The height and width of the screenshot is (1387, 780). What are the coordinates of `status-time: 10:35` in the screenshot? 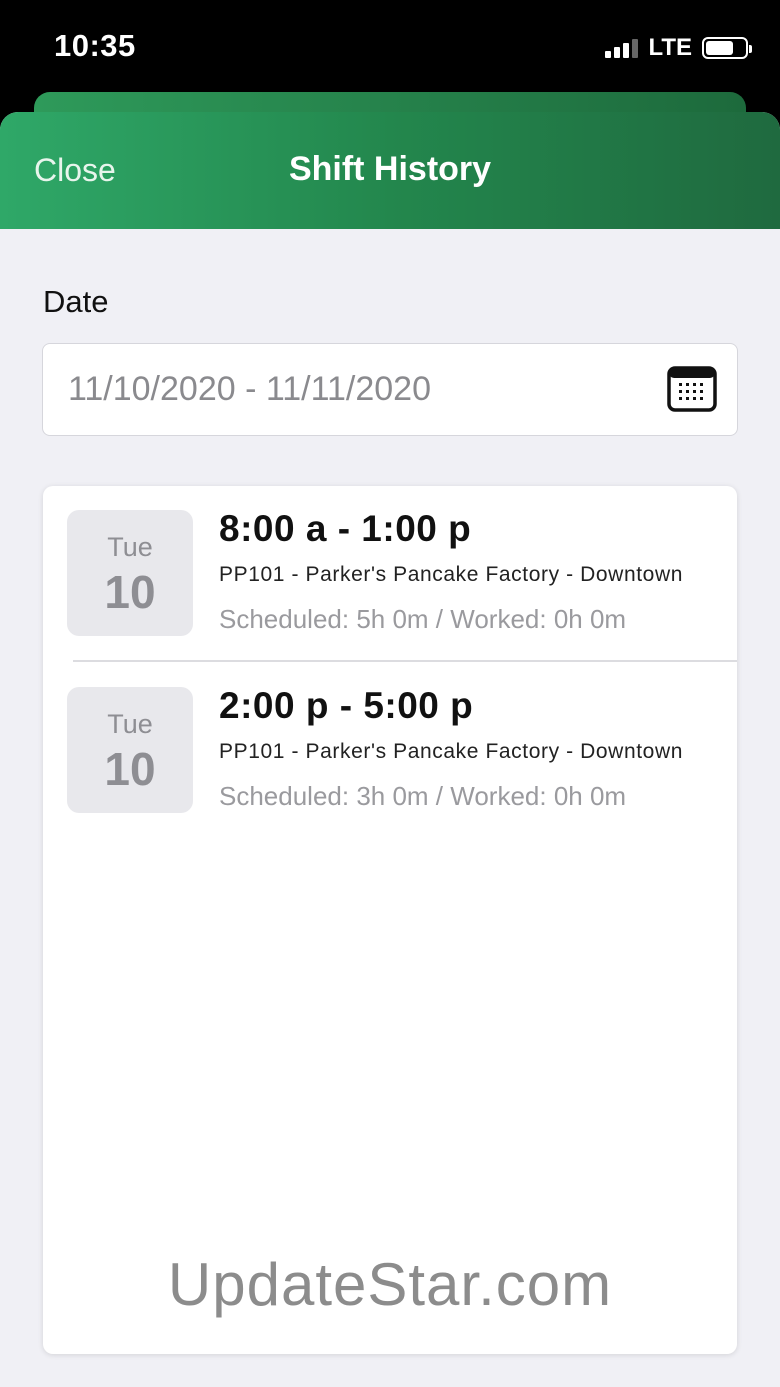 It's located at (95, 45).